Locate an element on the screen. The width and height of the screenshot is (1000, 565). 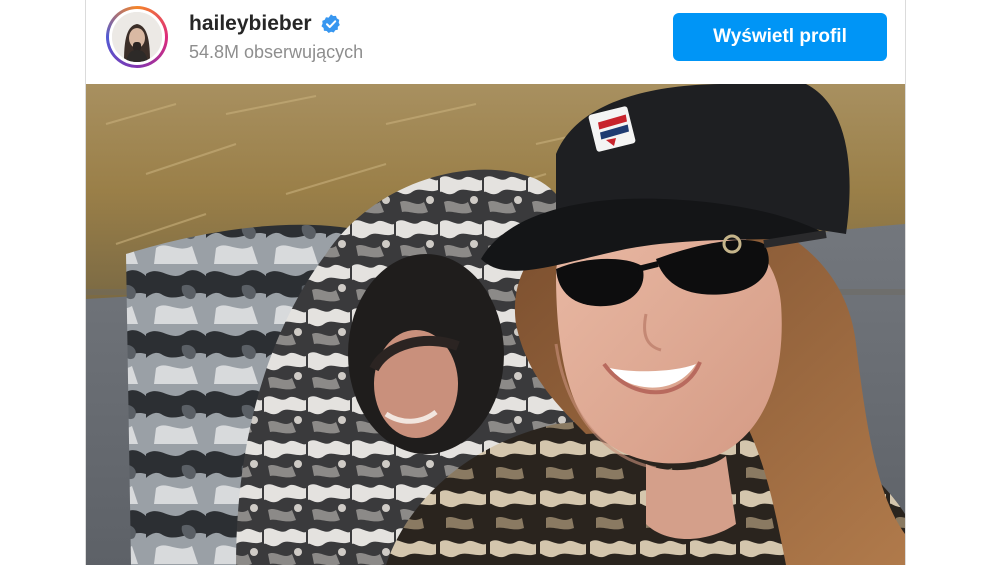
avatar-ring-gap is located at coordinates (137, 37).